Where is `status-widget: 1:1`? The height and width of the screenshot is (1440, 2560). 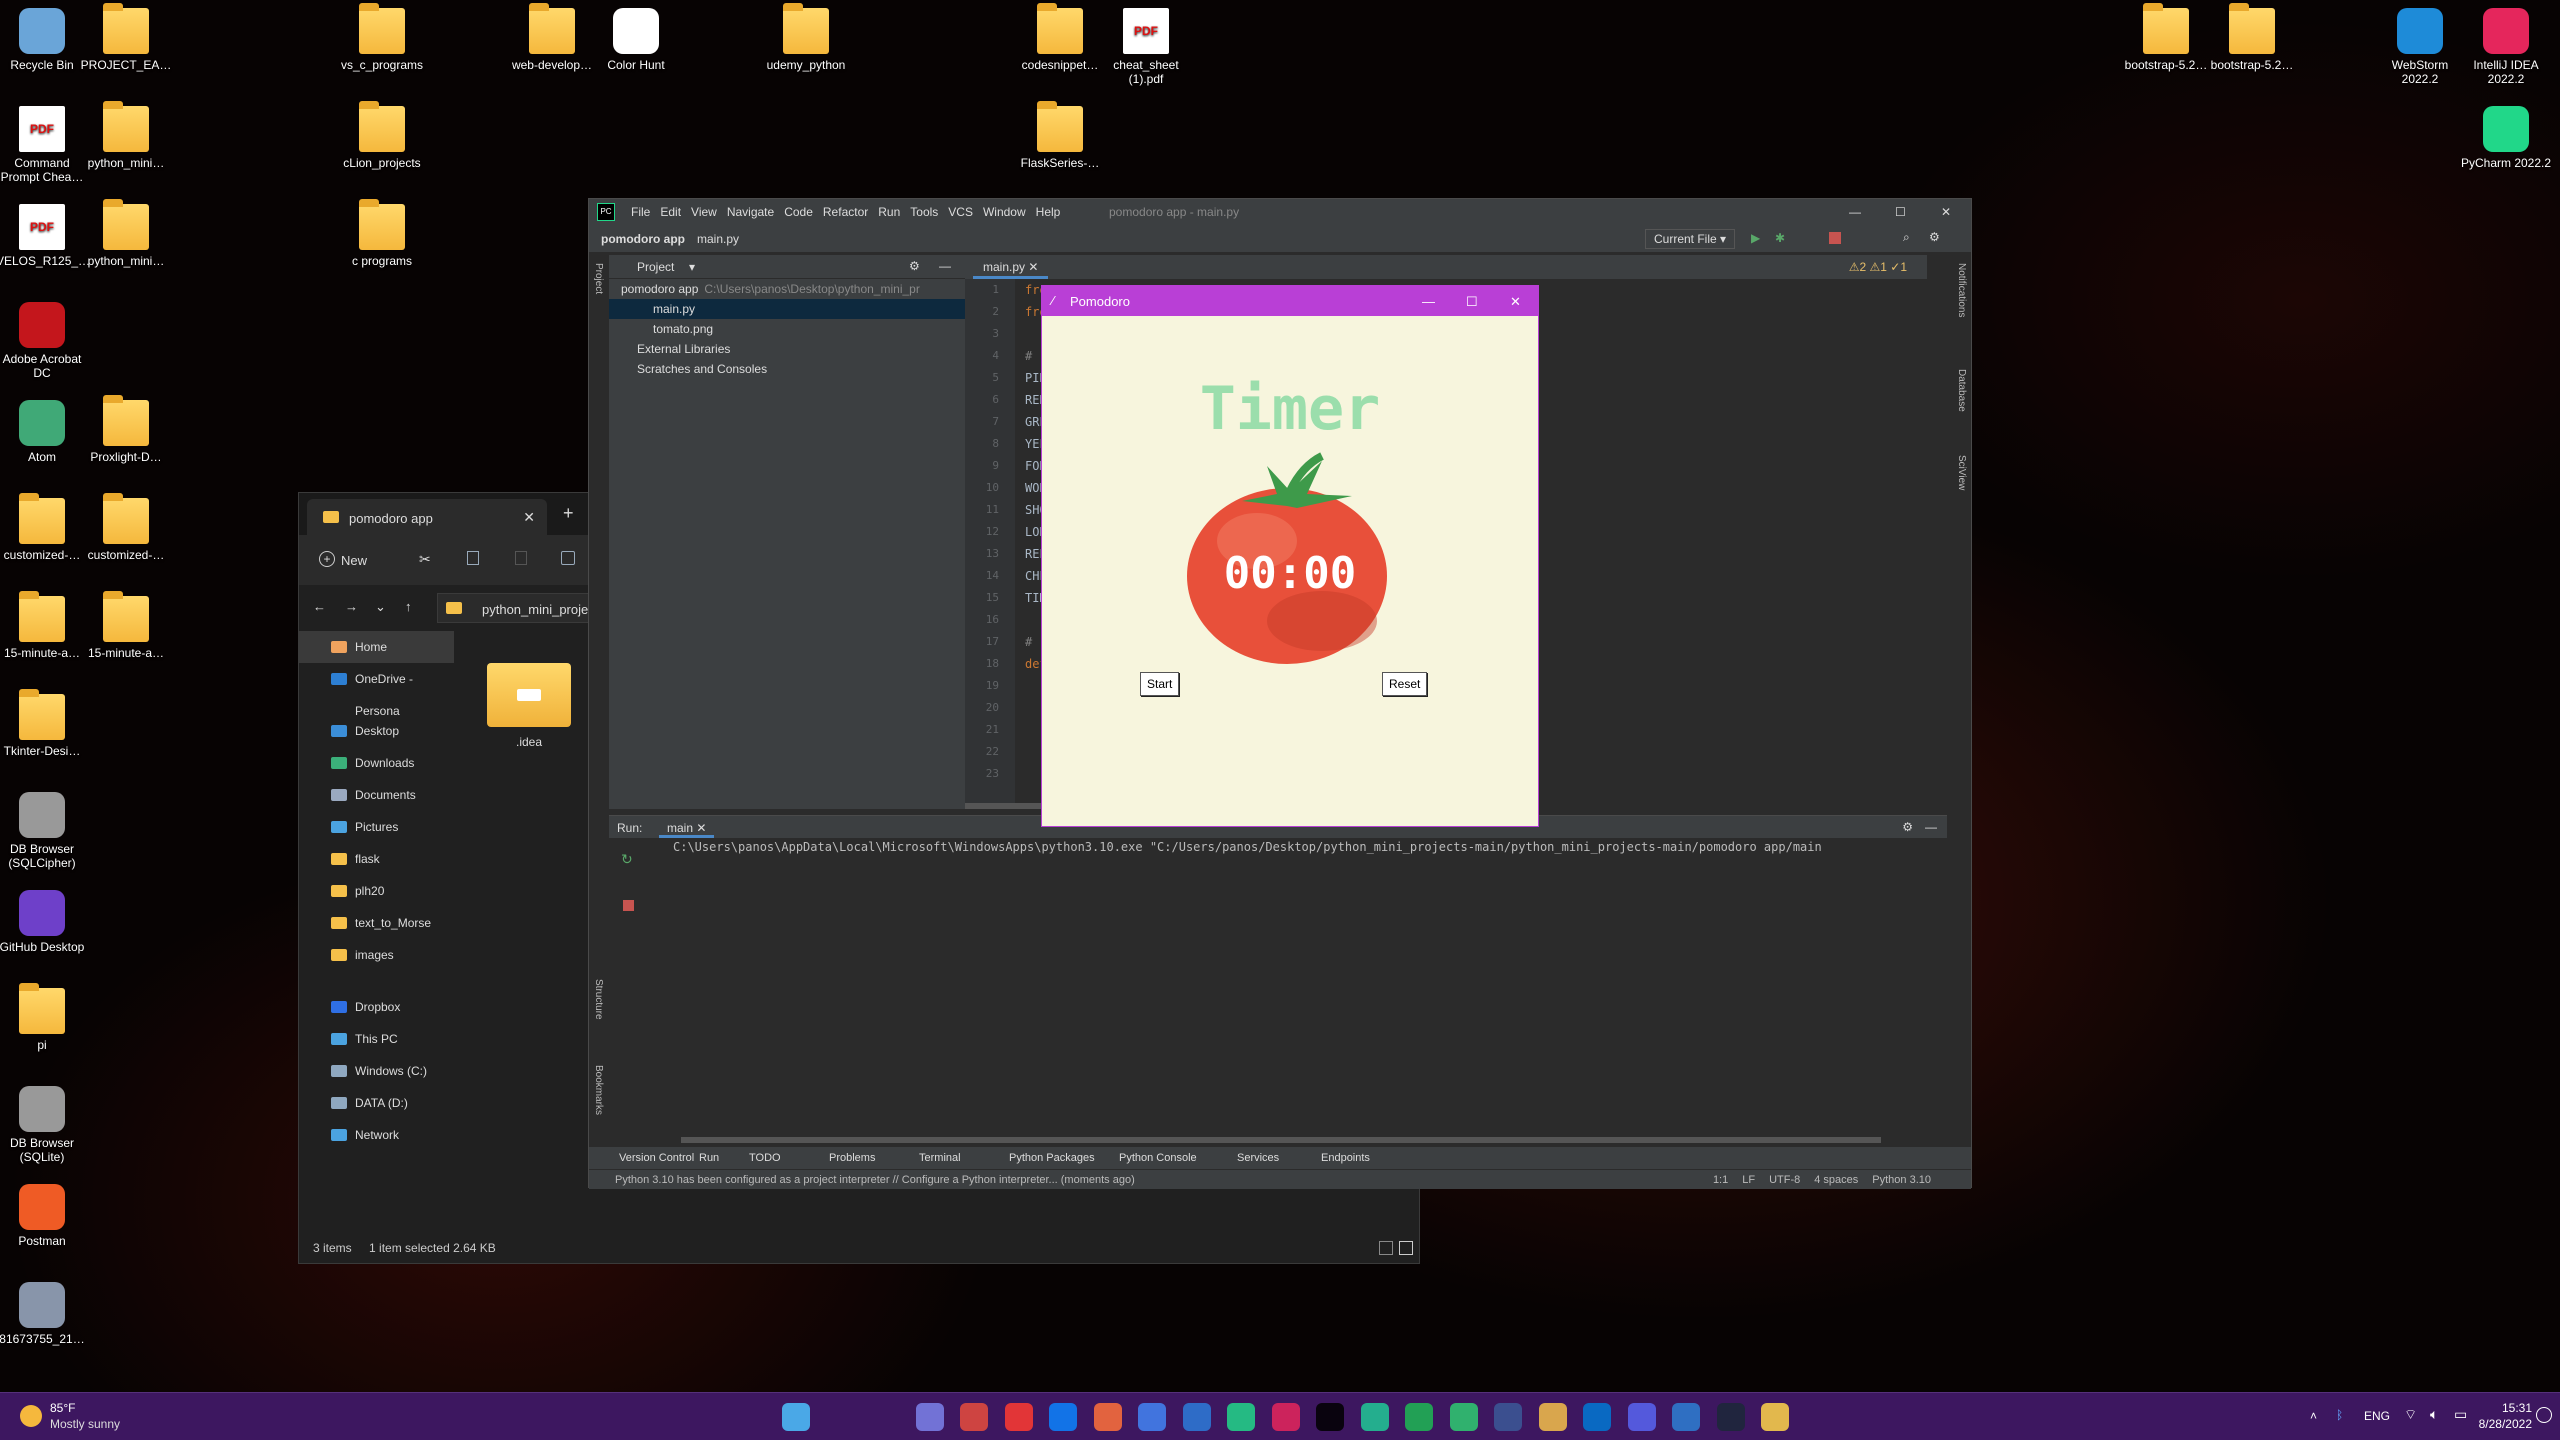
status-widget: 1:1 is located at coordinates (1720, 1180).